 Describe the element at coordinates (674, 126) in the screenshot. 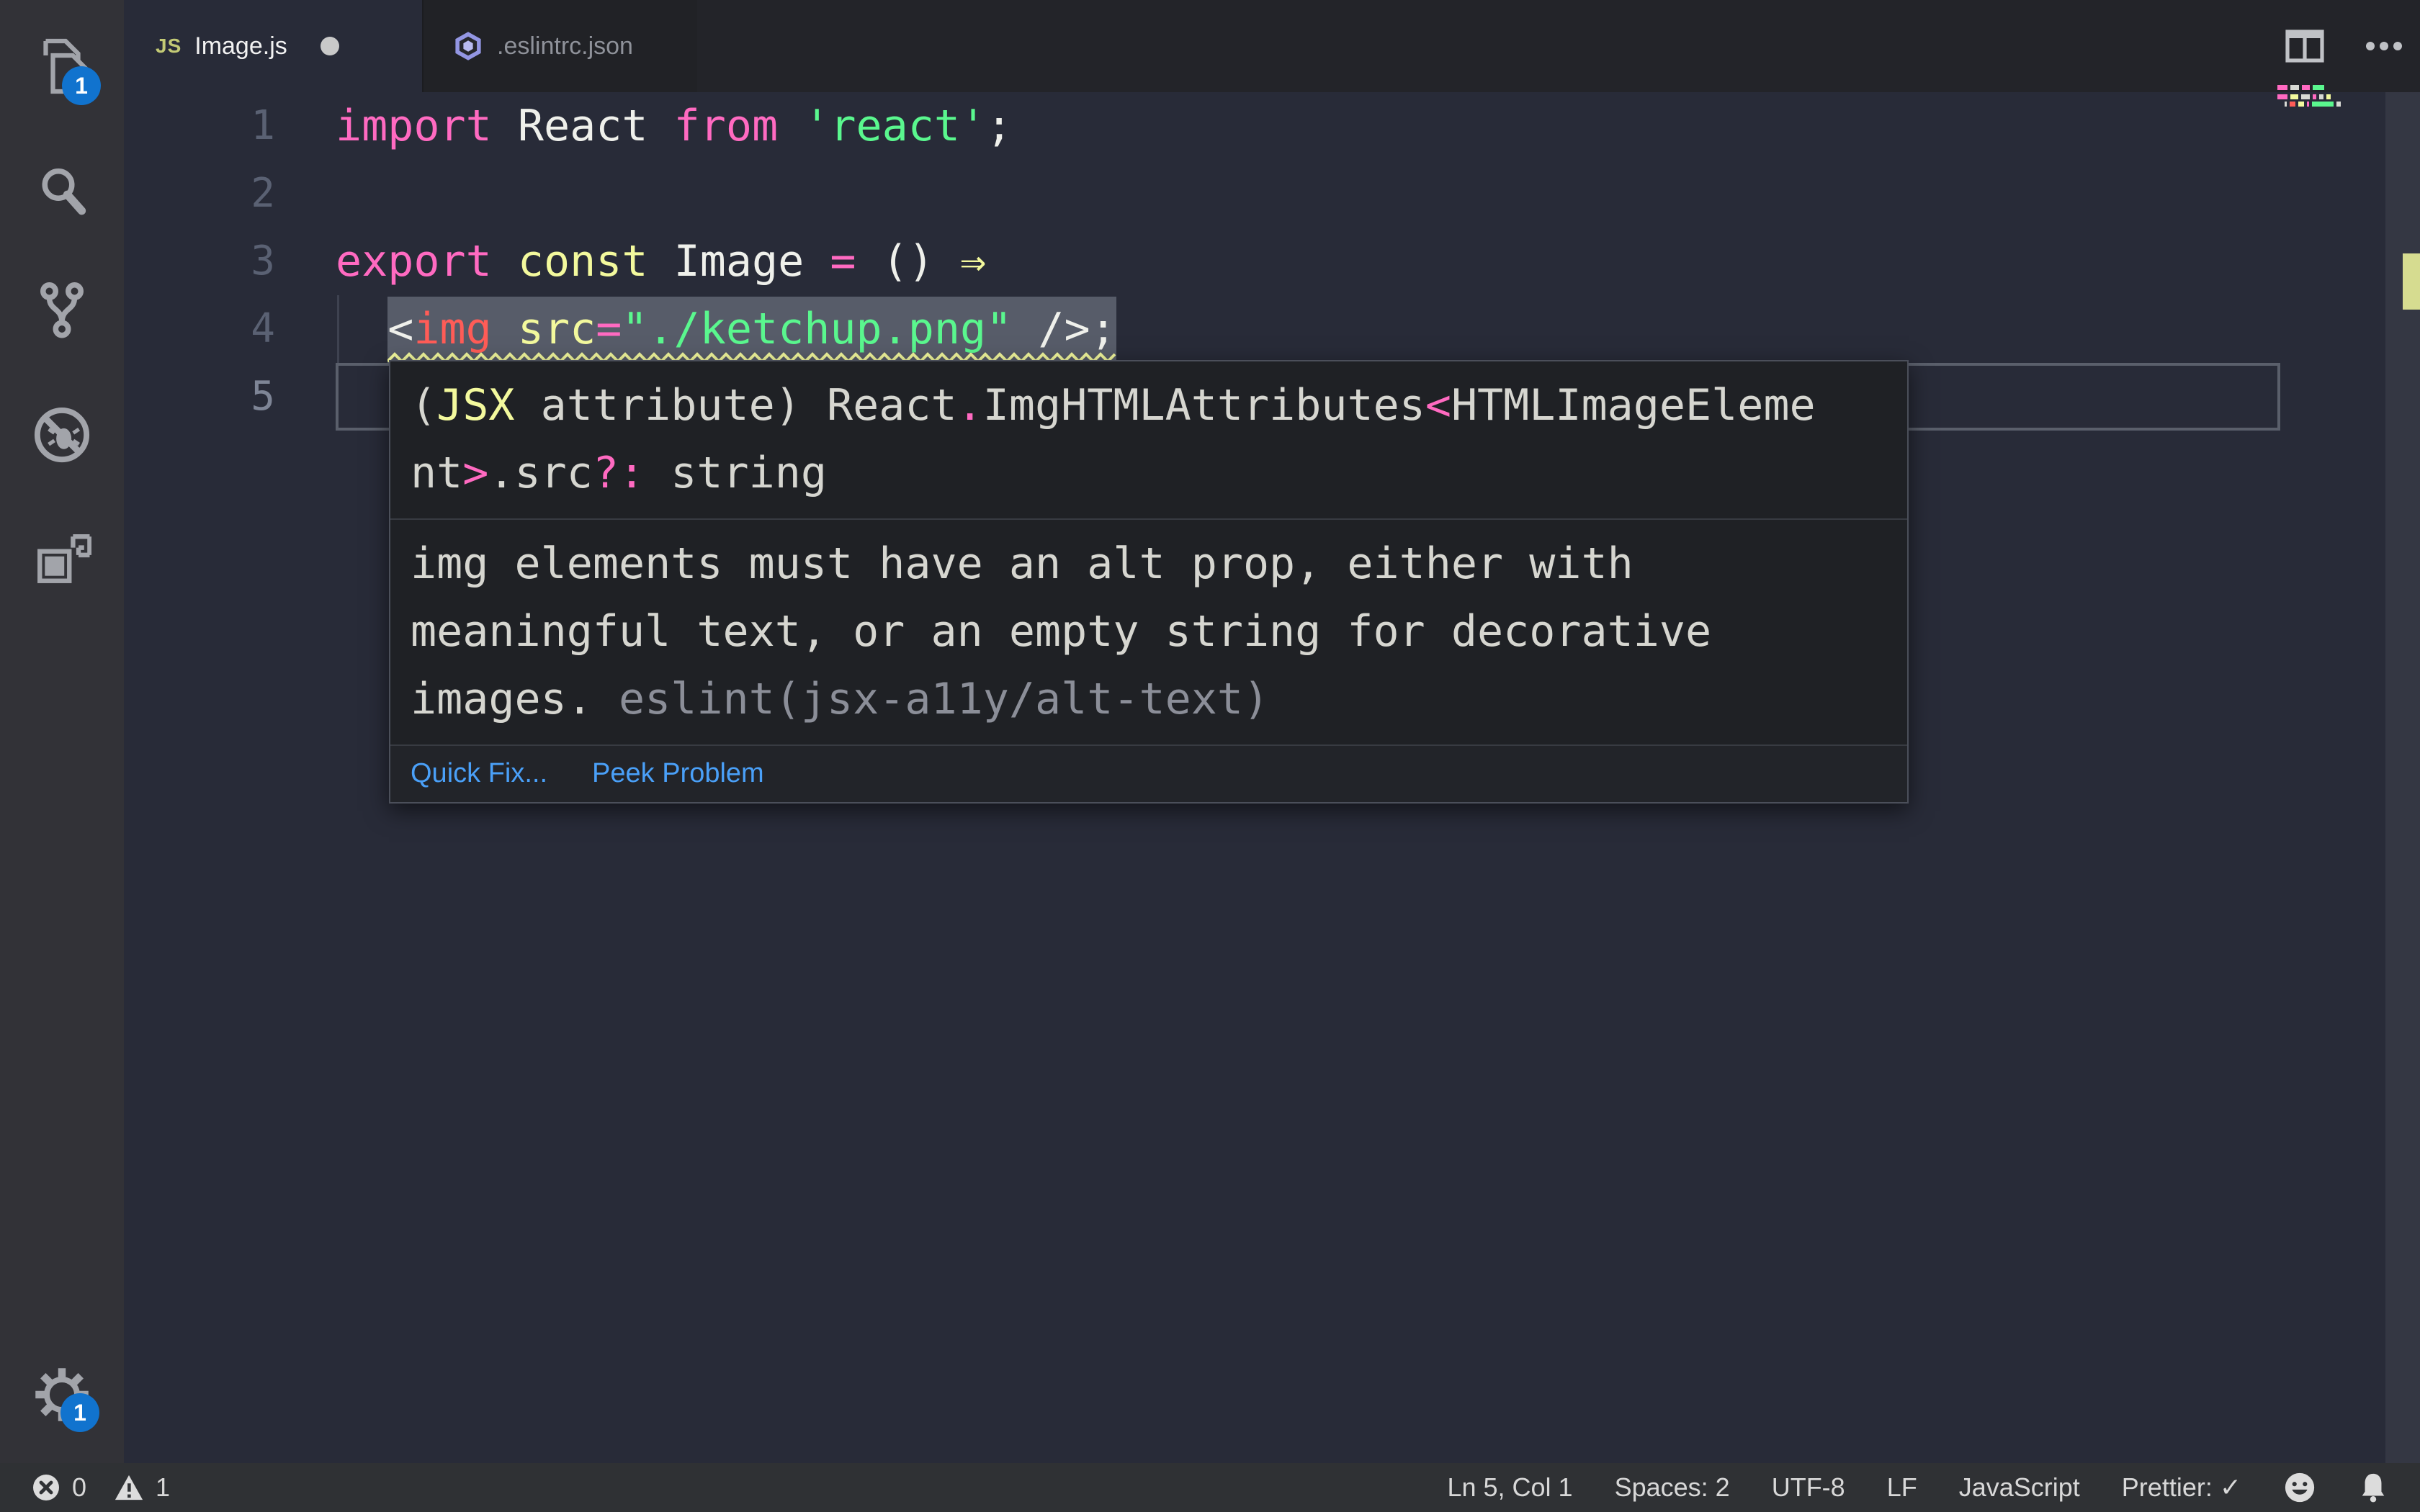

I see `code-line: import React from 'react';` at that location.